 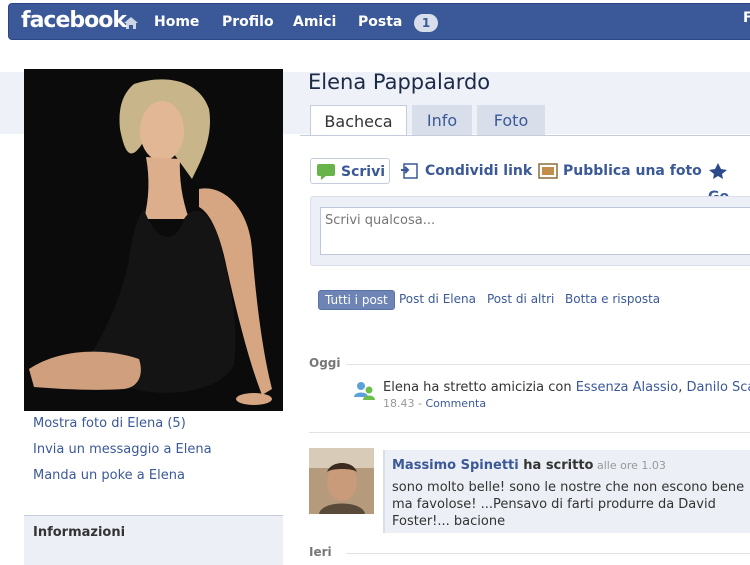 I want to click on tabs-baseline, so click(x=525, y=135).